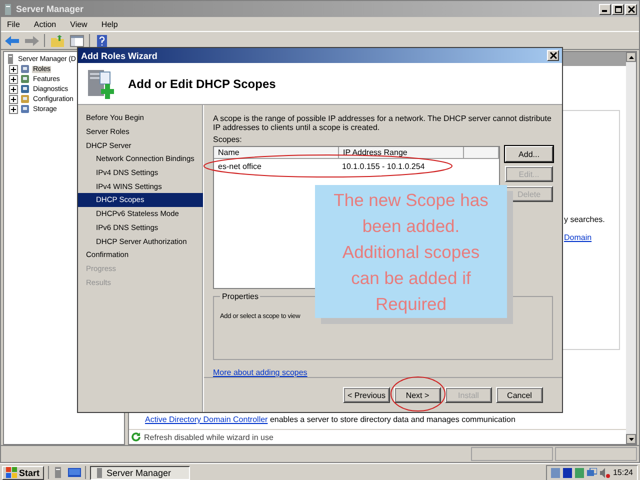 This screenshot has height=480, width=640. I want to click on maximize-icon, so click(618, 9).